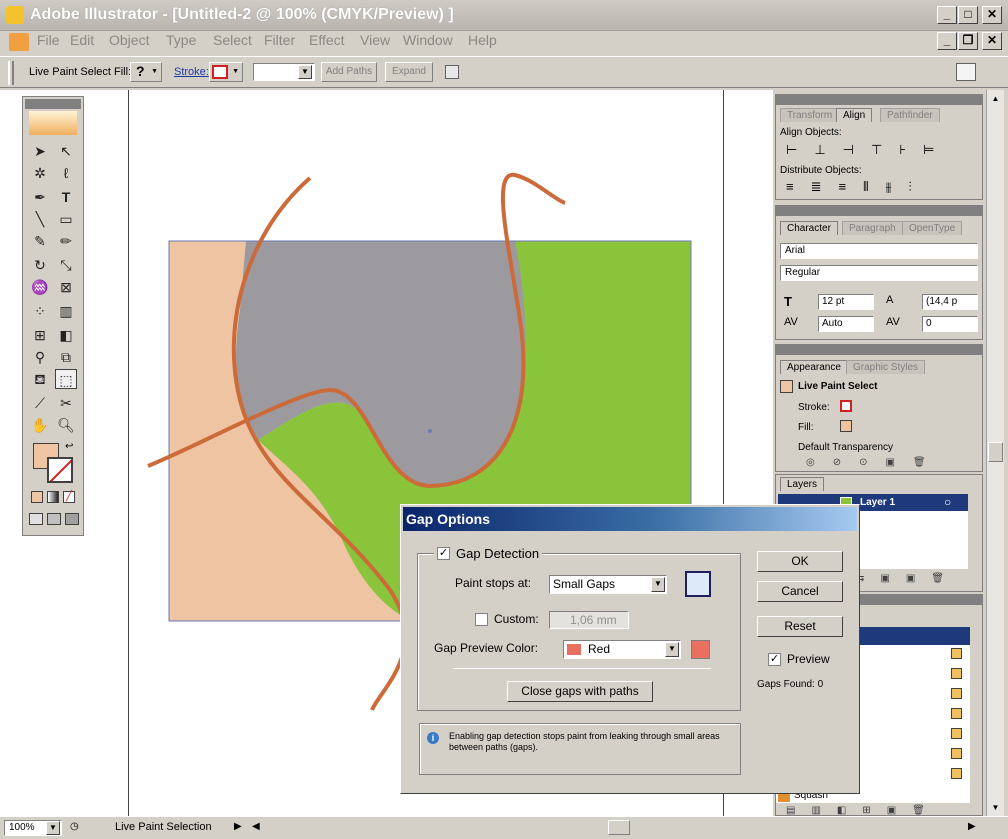 The width and height of the screenshot is (1008, 839). What do you see at coordinates (60, 470) in the screenshot?
I see `stroke-color-swatch` at bounding box center [60, 470].